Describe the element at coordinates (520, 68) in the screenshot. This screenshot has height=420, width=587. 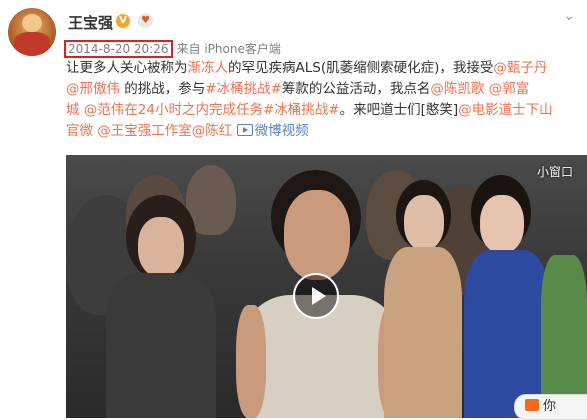
I see `post-link: @甄子丹` at that location.